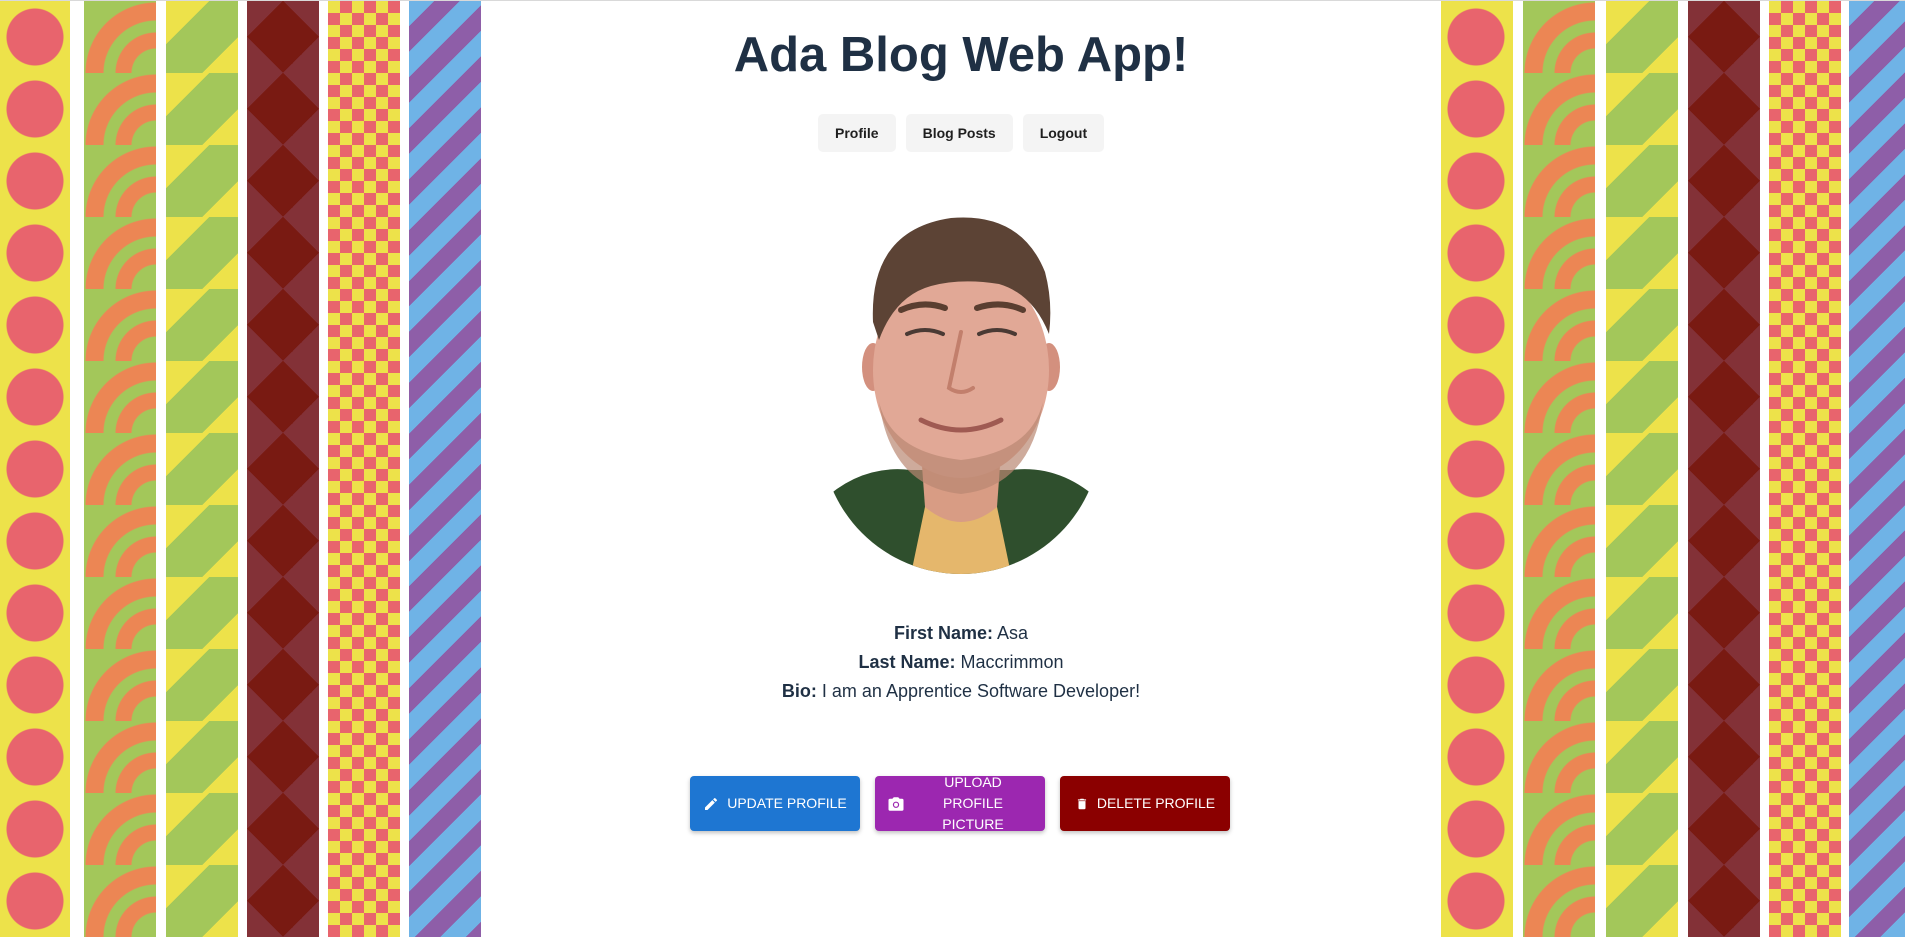  I want to click on first-name-value: Asa, so click(1013, 633).